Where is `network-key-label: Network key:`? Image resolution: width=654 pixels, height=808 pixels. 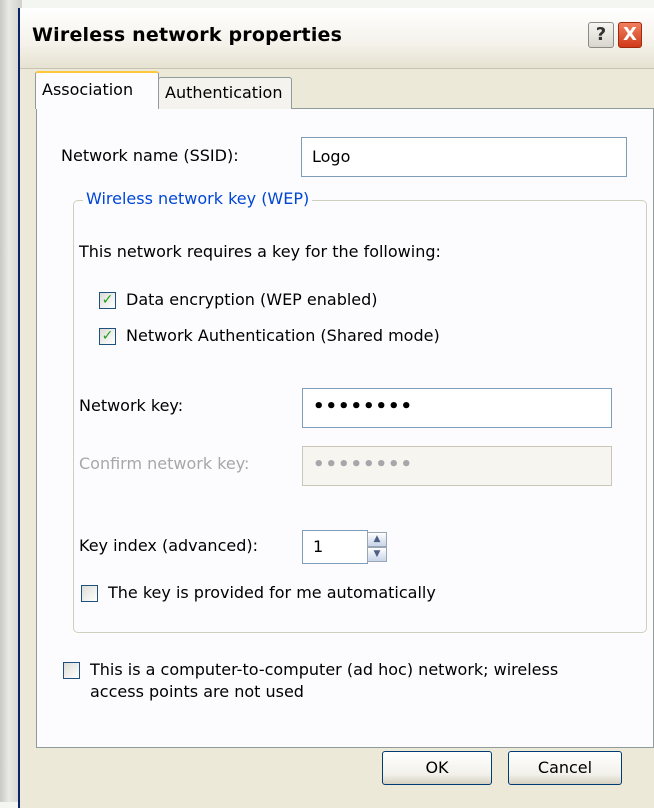
network-key-label: Network key: is located at coordinates (131, 405).